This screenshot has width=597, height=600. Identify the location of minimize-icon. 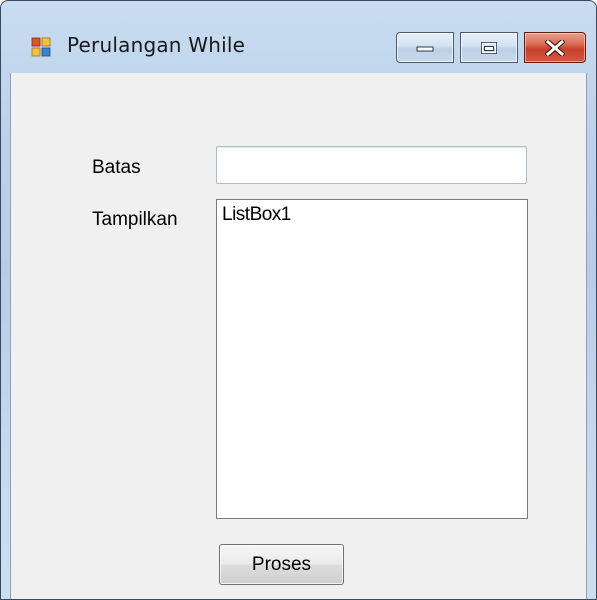
(425, 48).